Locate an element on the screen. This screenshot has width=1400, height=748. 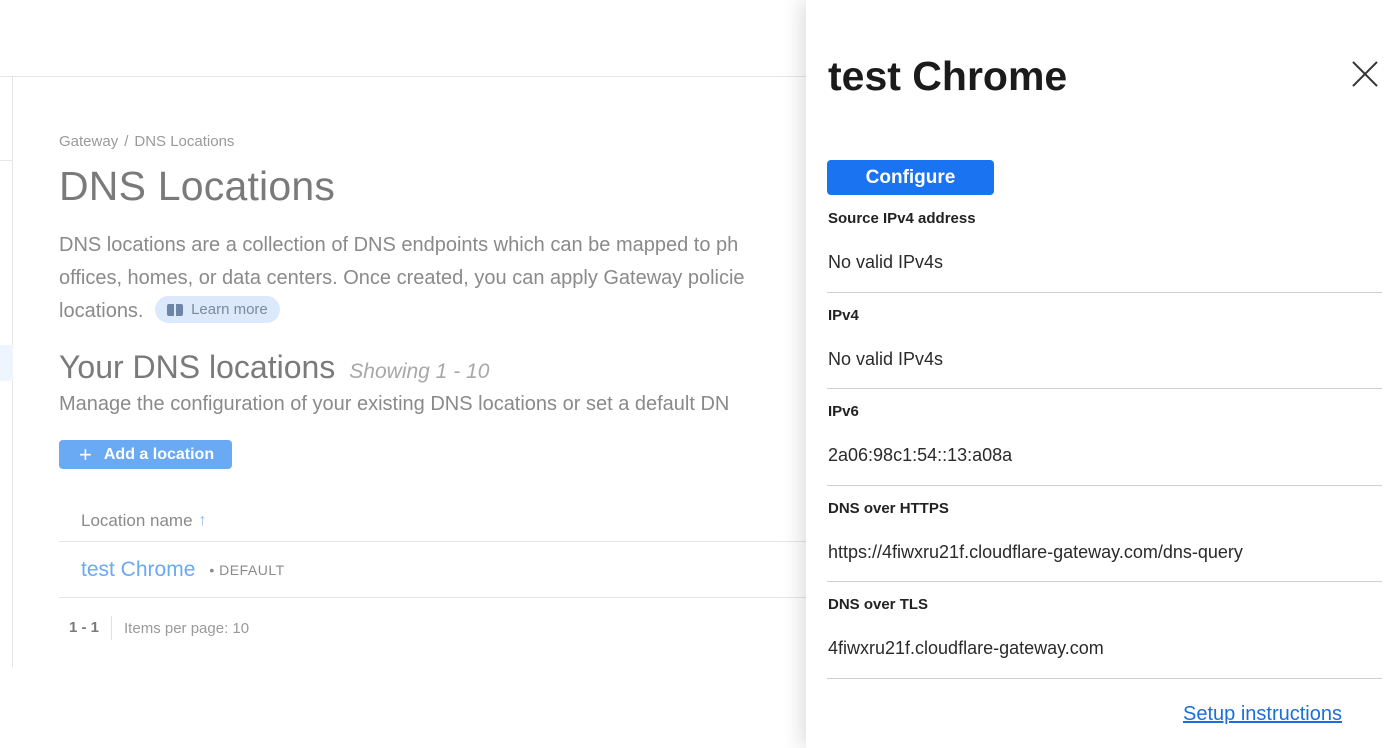
section-heading: Your DNS locations Showing 1 - 10 is located at coordinates (274, 367).